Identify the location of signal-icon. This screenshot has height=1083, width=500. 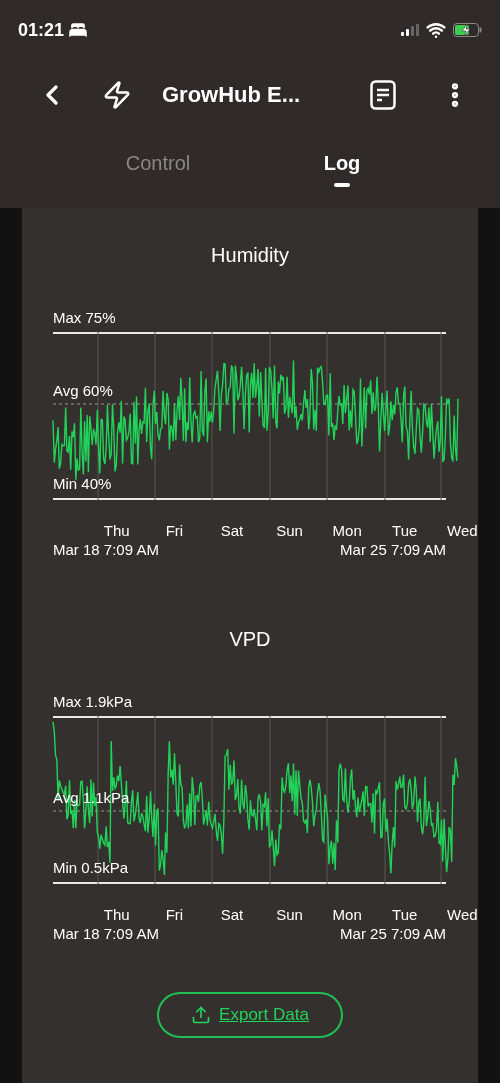
(410, 30).